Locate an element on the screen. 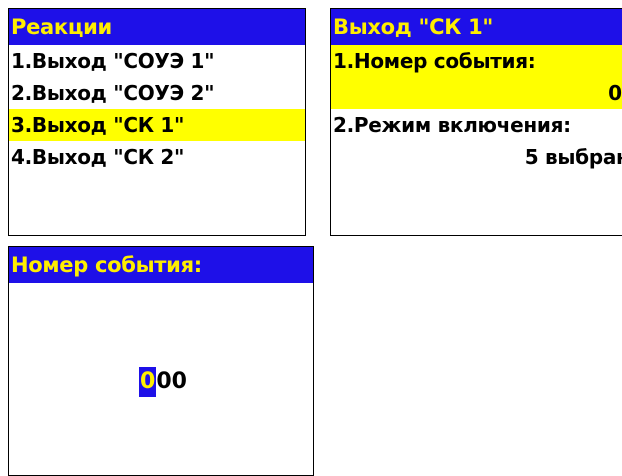 This screenshot has width=622, height=476. reactions-title: Реакции is located at coordinates (157, 27).